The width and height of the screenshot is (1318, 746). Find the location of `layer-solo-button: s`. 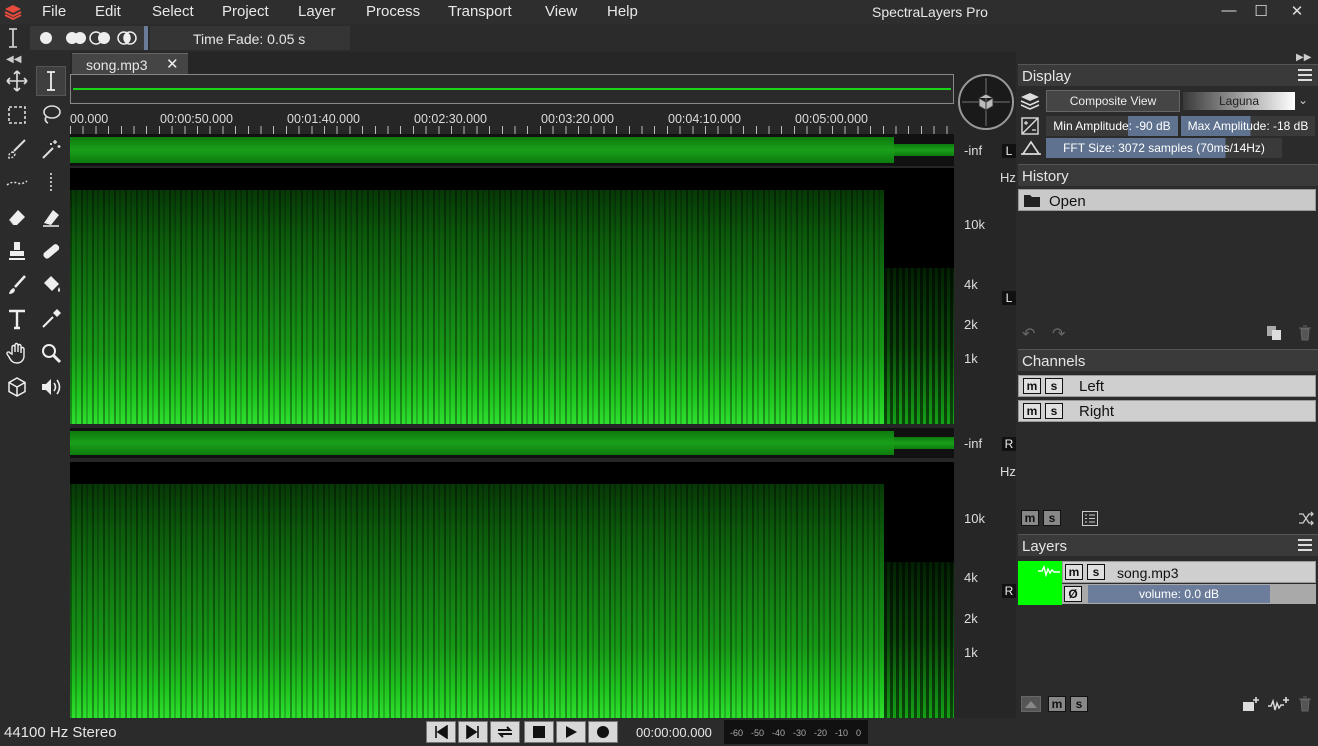

layer-solo-button: s is located at coordinates (1096, 572).